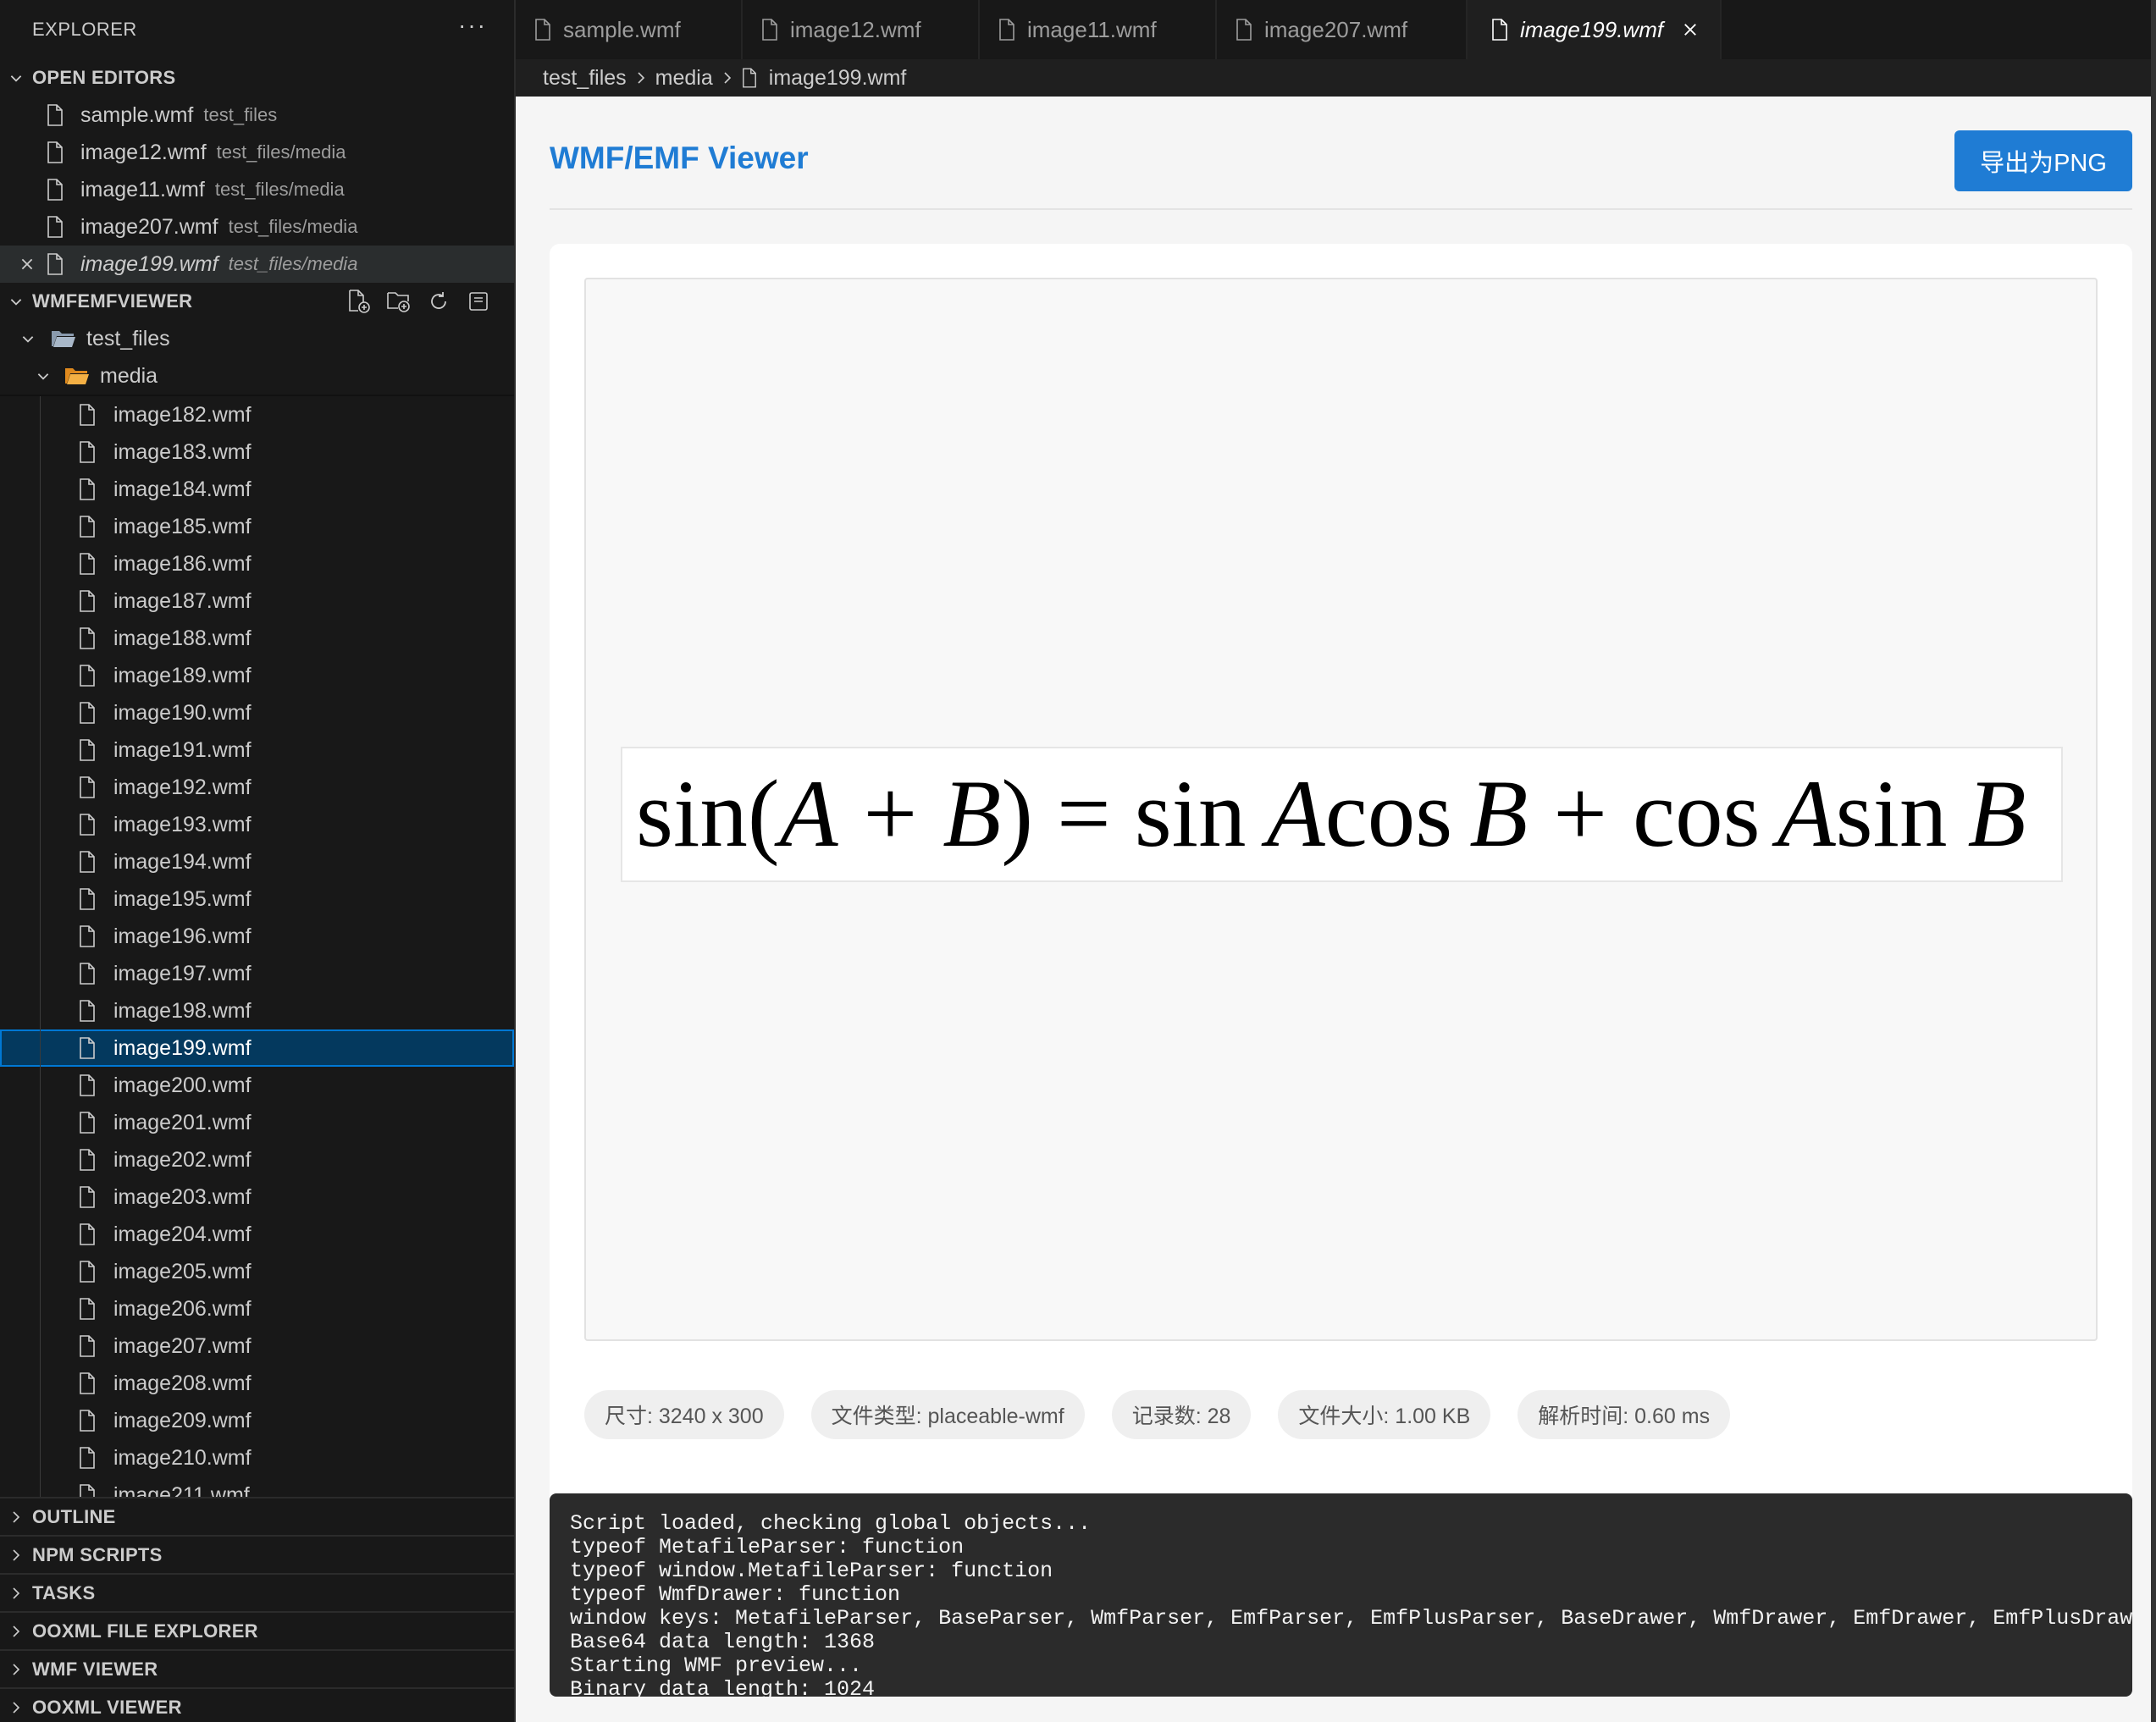 Image resolution: width=2156 pixels, height=1722 pixels. I want to click on file-tree-item: image182.wmf, so click(257, 414).